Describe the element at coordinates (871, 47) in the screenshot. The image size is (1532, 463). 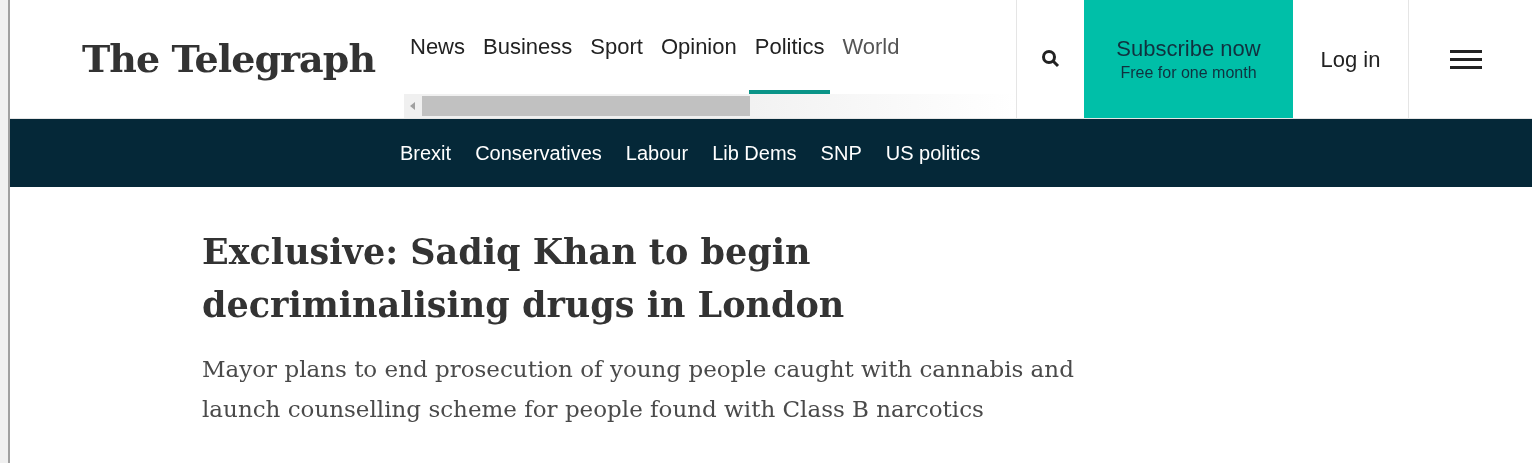
I see `nav-link: World` at that location.